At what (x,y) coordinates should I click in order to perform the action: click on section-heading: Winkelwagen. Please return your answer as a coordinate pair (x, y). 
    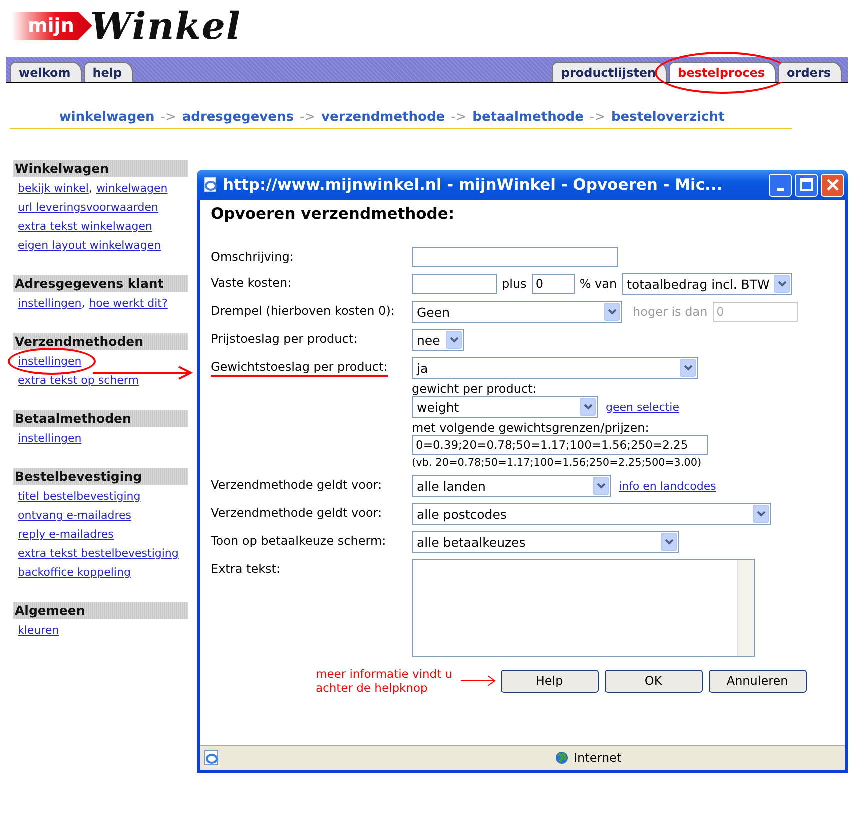
    Looking at the image, I should click on (100, 168).